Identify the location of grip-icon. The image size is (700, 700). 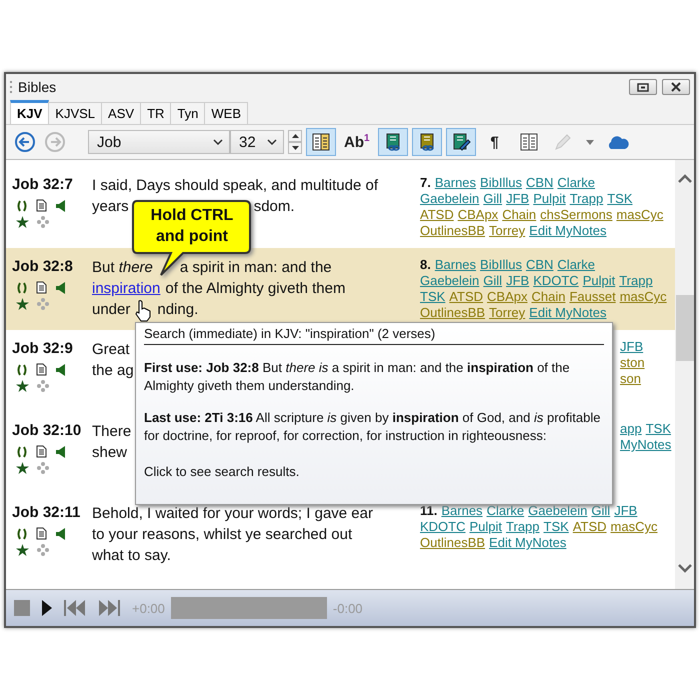
(11, 87).